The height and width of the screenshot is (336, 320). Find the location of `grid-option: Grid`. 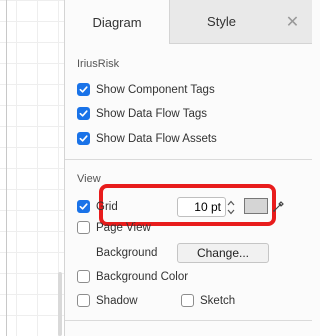

grid-option: Grid is located at coordinates (97, 206).